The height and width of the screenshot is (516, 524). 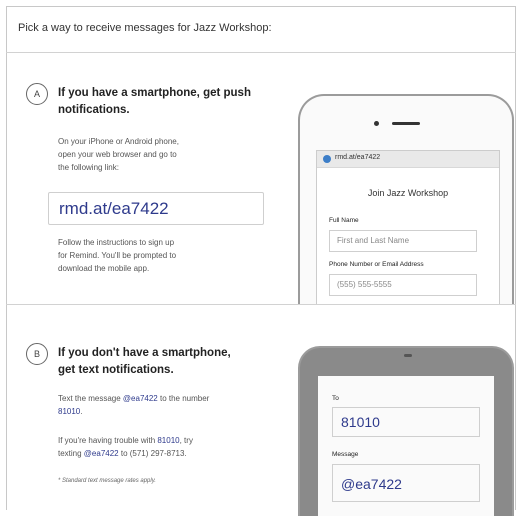 I want to click on follow-line1: Follow the instructions to sign up, so click(x=116, y=242).